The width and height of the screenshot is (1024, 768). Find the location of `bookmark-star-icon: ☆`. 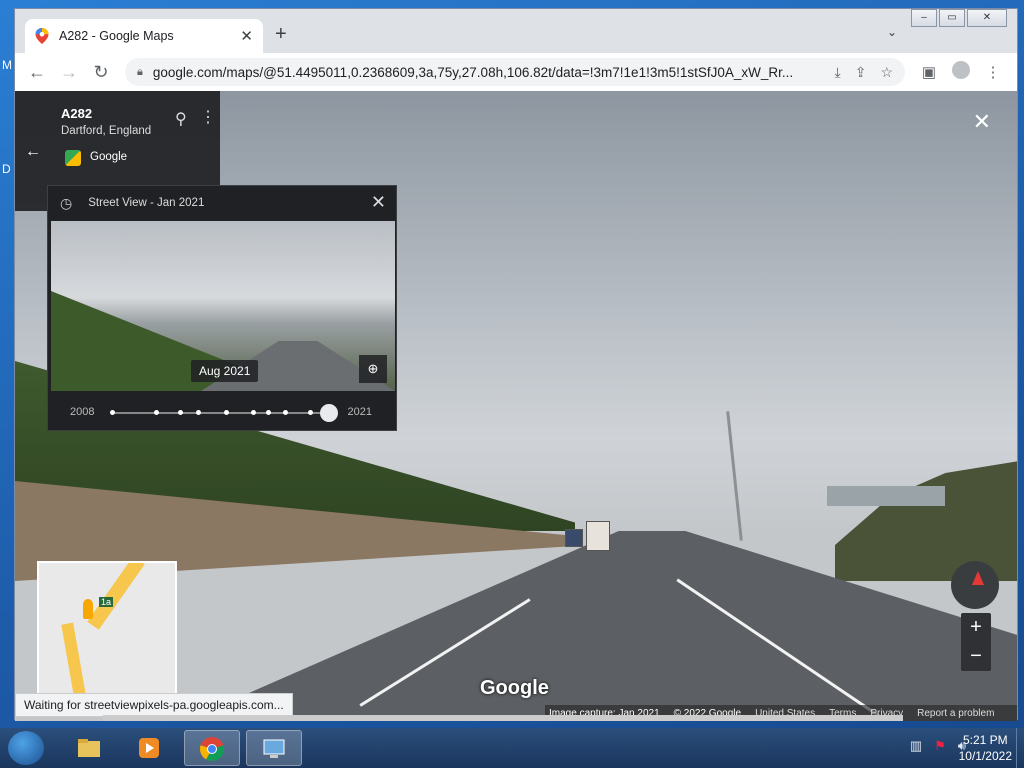

bookmark-star-icon: ☆ is located at coordinates (886, 72).